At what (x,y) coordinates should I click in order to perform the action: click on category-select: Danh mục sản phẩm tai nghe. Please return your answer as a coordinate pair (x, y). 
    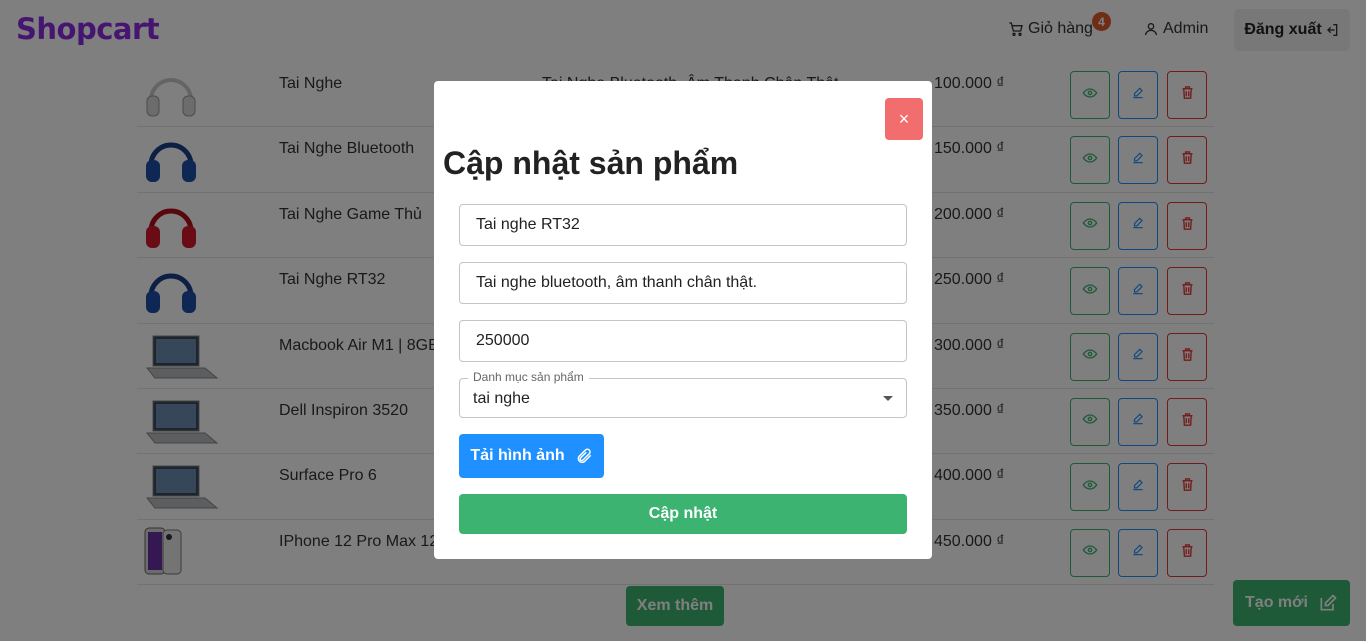
    Looking at the image, I should click on (683, 394).